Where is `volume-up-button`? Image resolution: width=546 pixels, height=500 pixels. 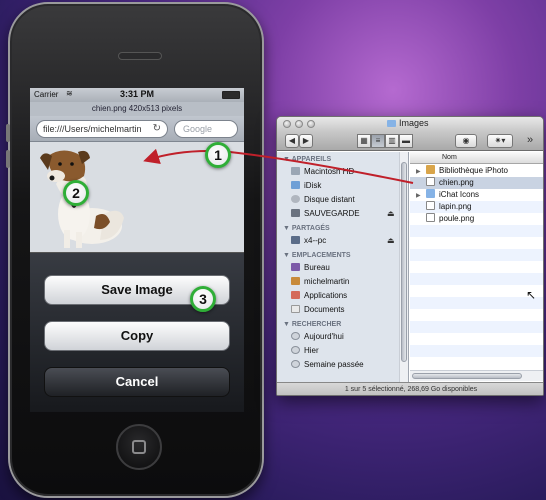
volume-up-button is located at coordinates (8, 133).